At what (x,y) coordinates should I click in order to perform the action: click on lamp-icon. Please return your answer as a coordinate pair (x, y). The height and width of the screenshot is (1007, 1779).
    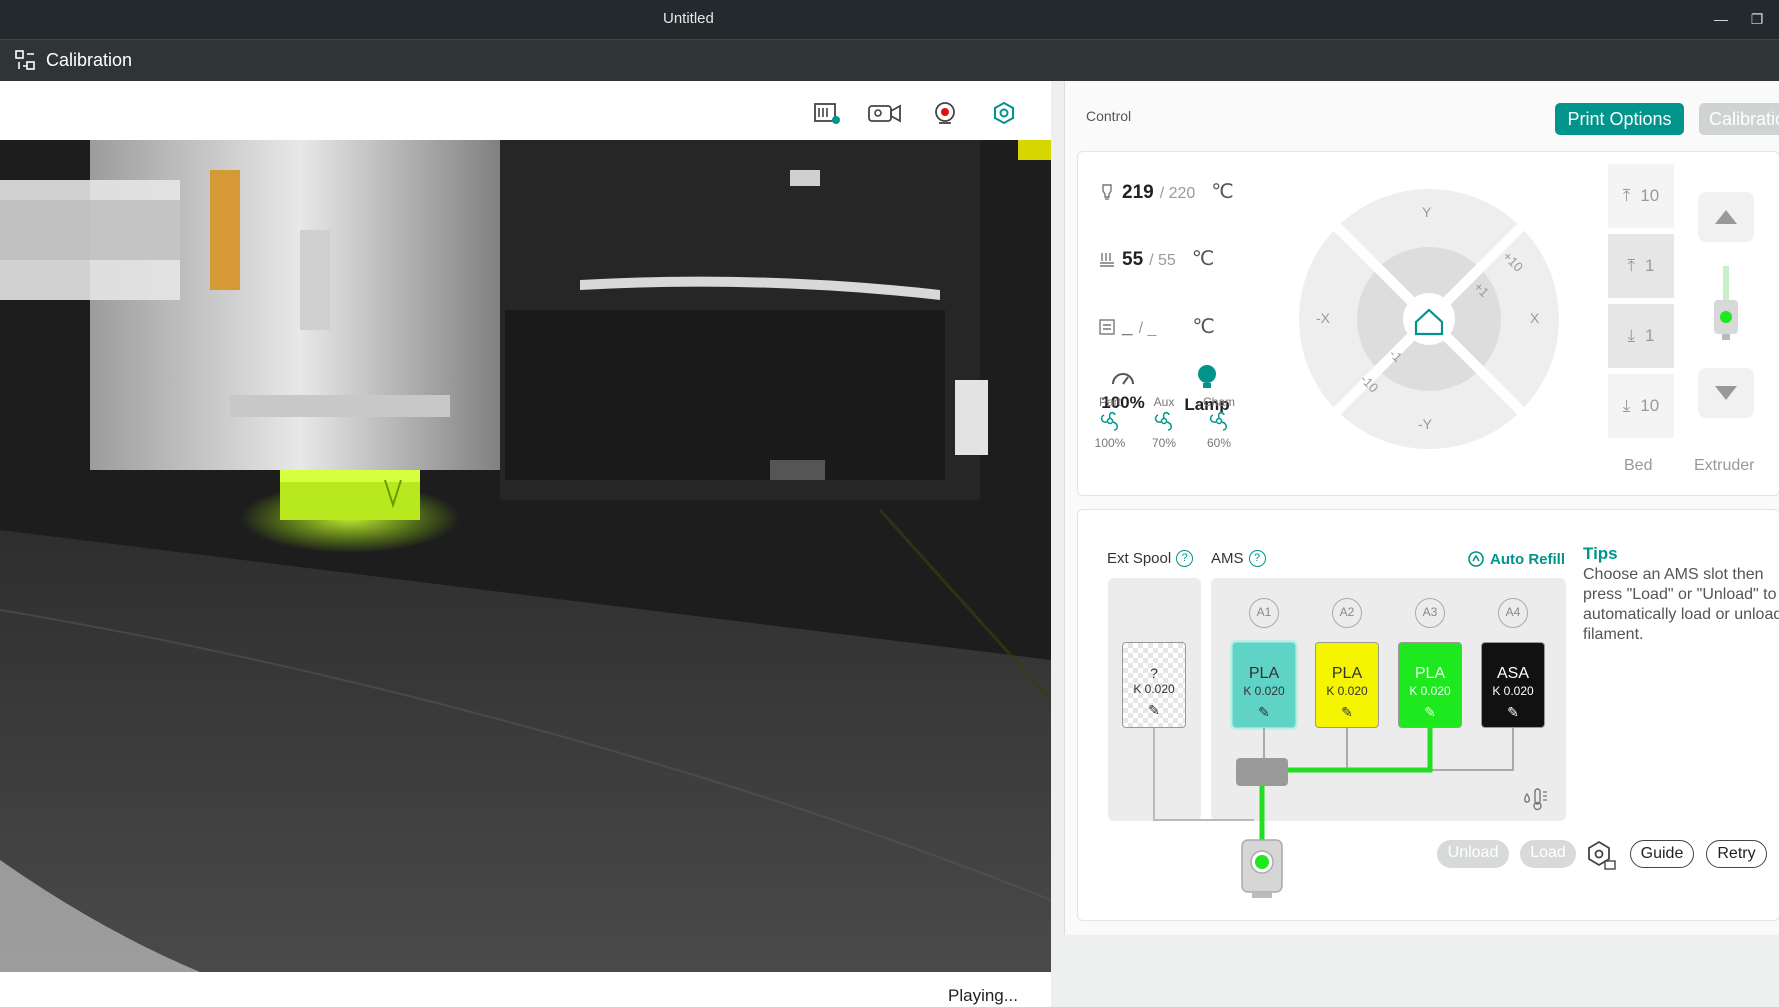
    Looking at the image, I should click on (1207, 376).